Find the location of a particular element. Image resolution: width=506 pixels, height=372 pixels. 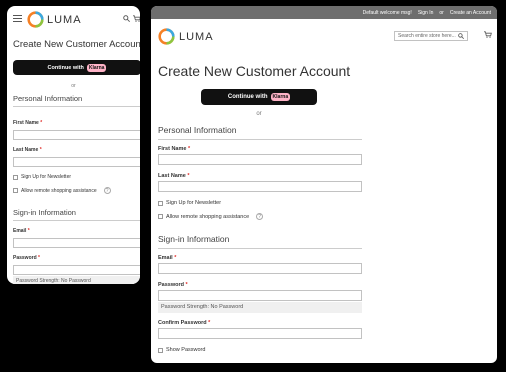

sign-in-link: Sign In is located at coordinates (426, 13).